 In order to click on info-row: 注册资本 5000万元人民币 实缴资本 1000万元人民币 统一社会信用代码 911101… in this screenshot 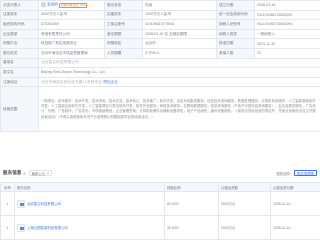, I will do `click(160, 15)`.